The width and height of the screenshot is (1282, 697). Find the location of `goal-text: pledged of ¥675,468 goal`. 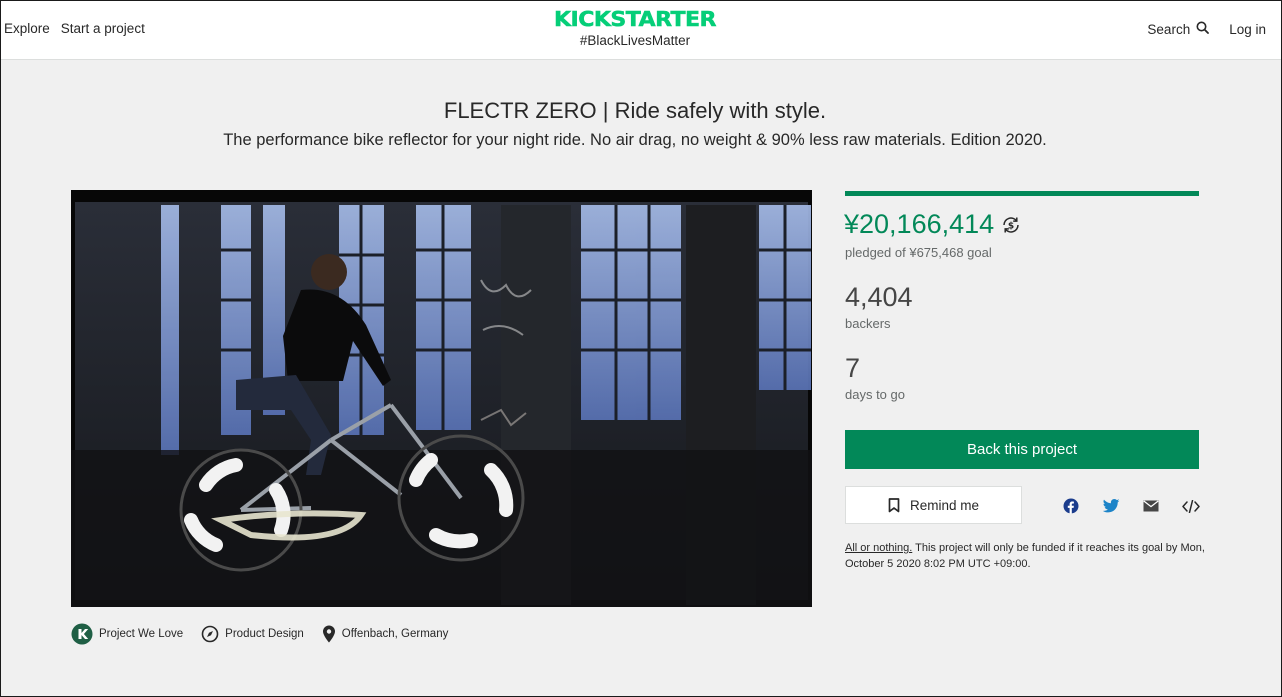

goal-text: pledged of ¥675,468 goal is located at coordinates (918, 252).